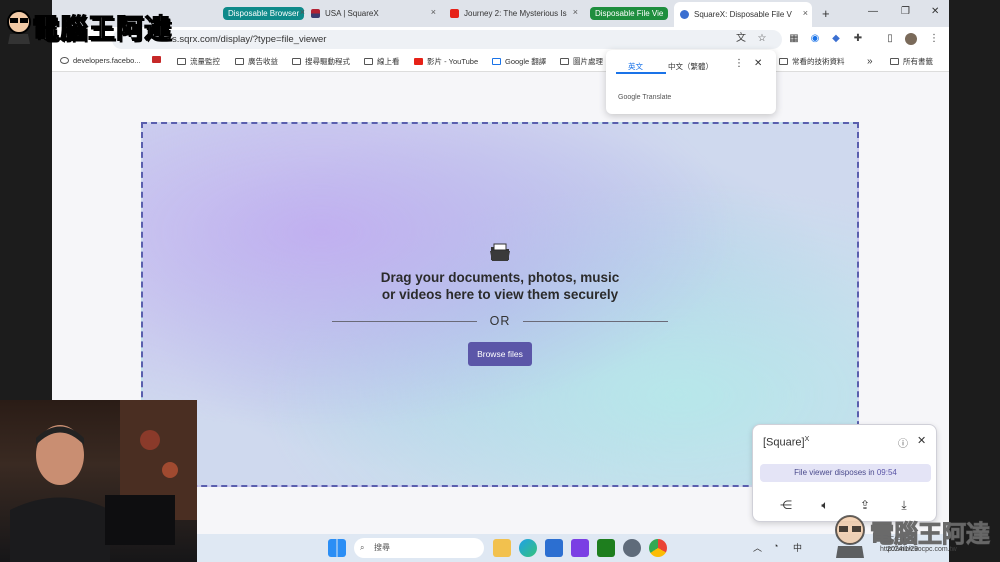  I want to click on timer-label: File viewer disposes in, so click(834, 472).